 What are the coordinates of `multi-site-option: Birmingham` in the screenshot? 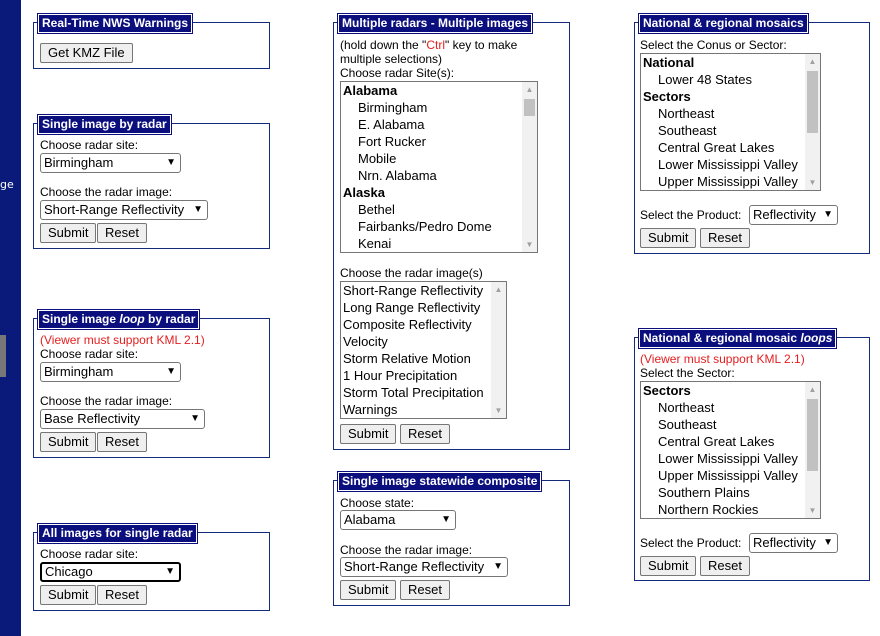 It's located at (439, 107).